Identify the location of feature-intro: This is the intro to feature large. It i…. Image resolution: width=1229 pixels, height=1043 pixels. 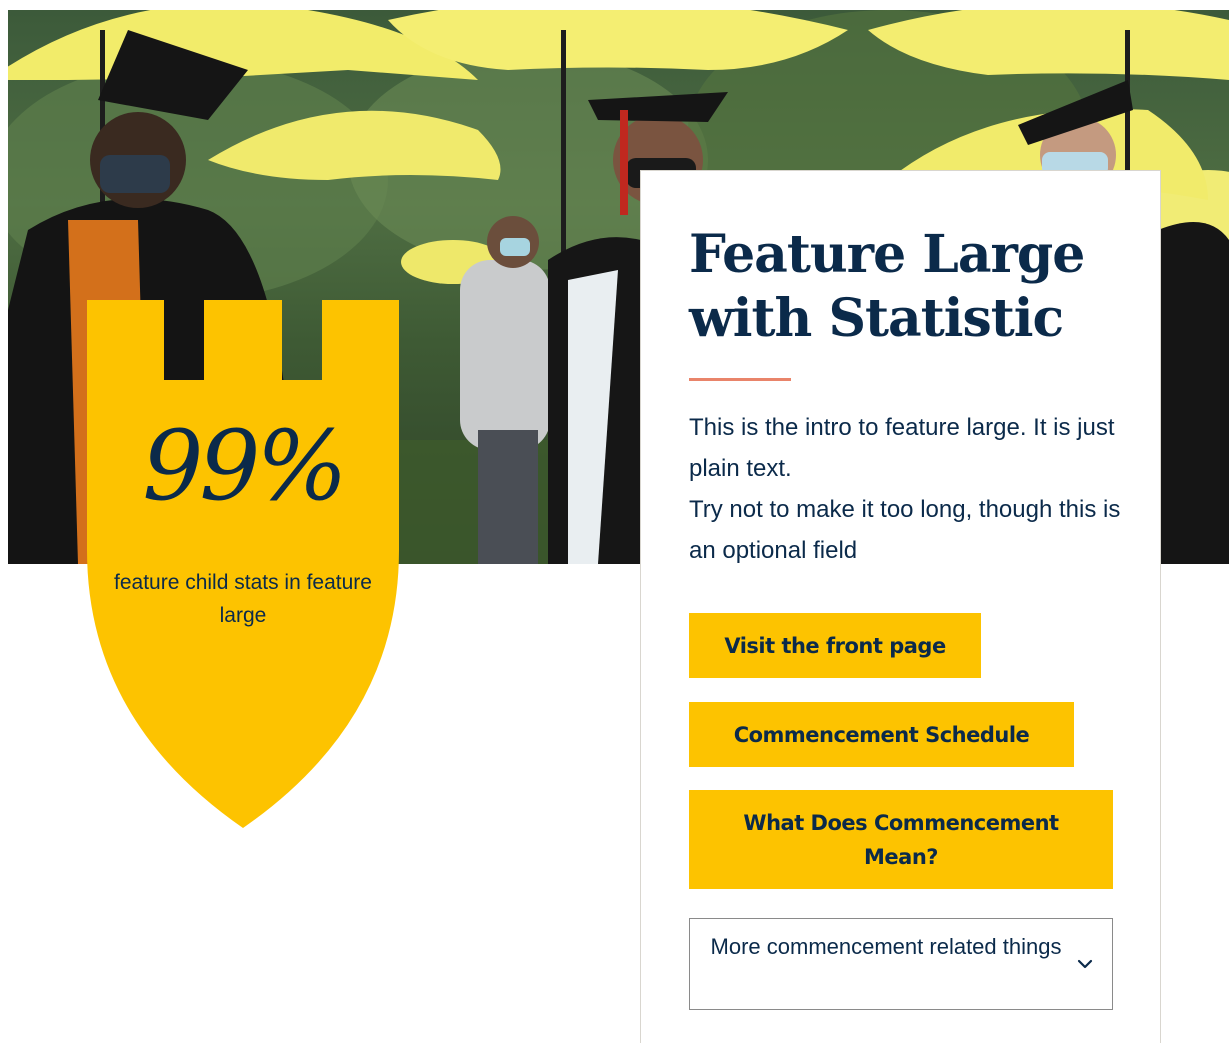
(909, 489).